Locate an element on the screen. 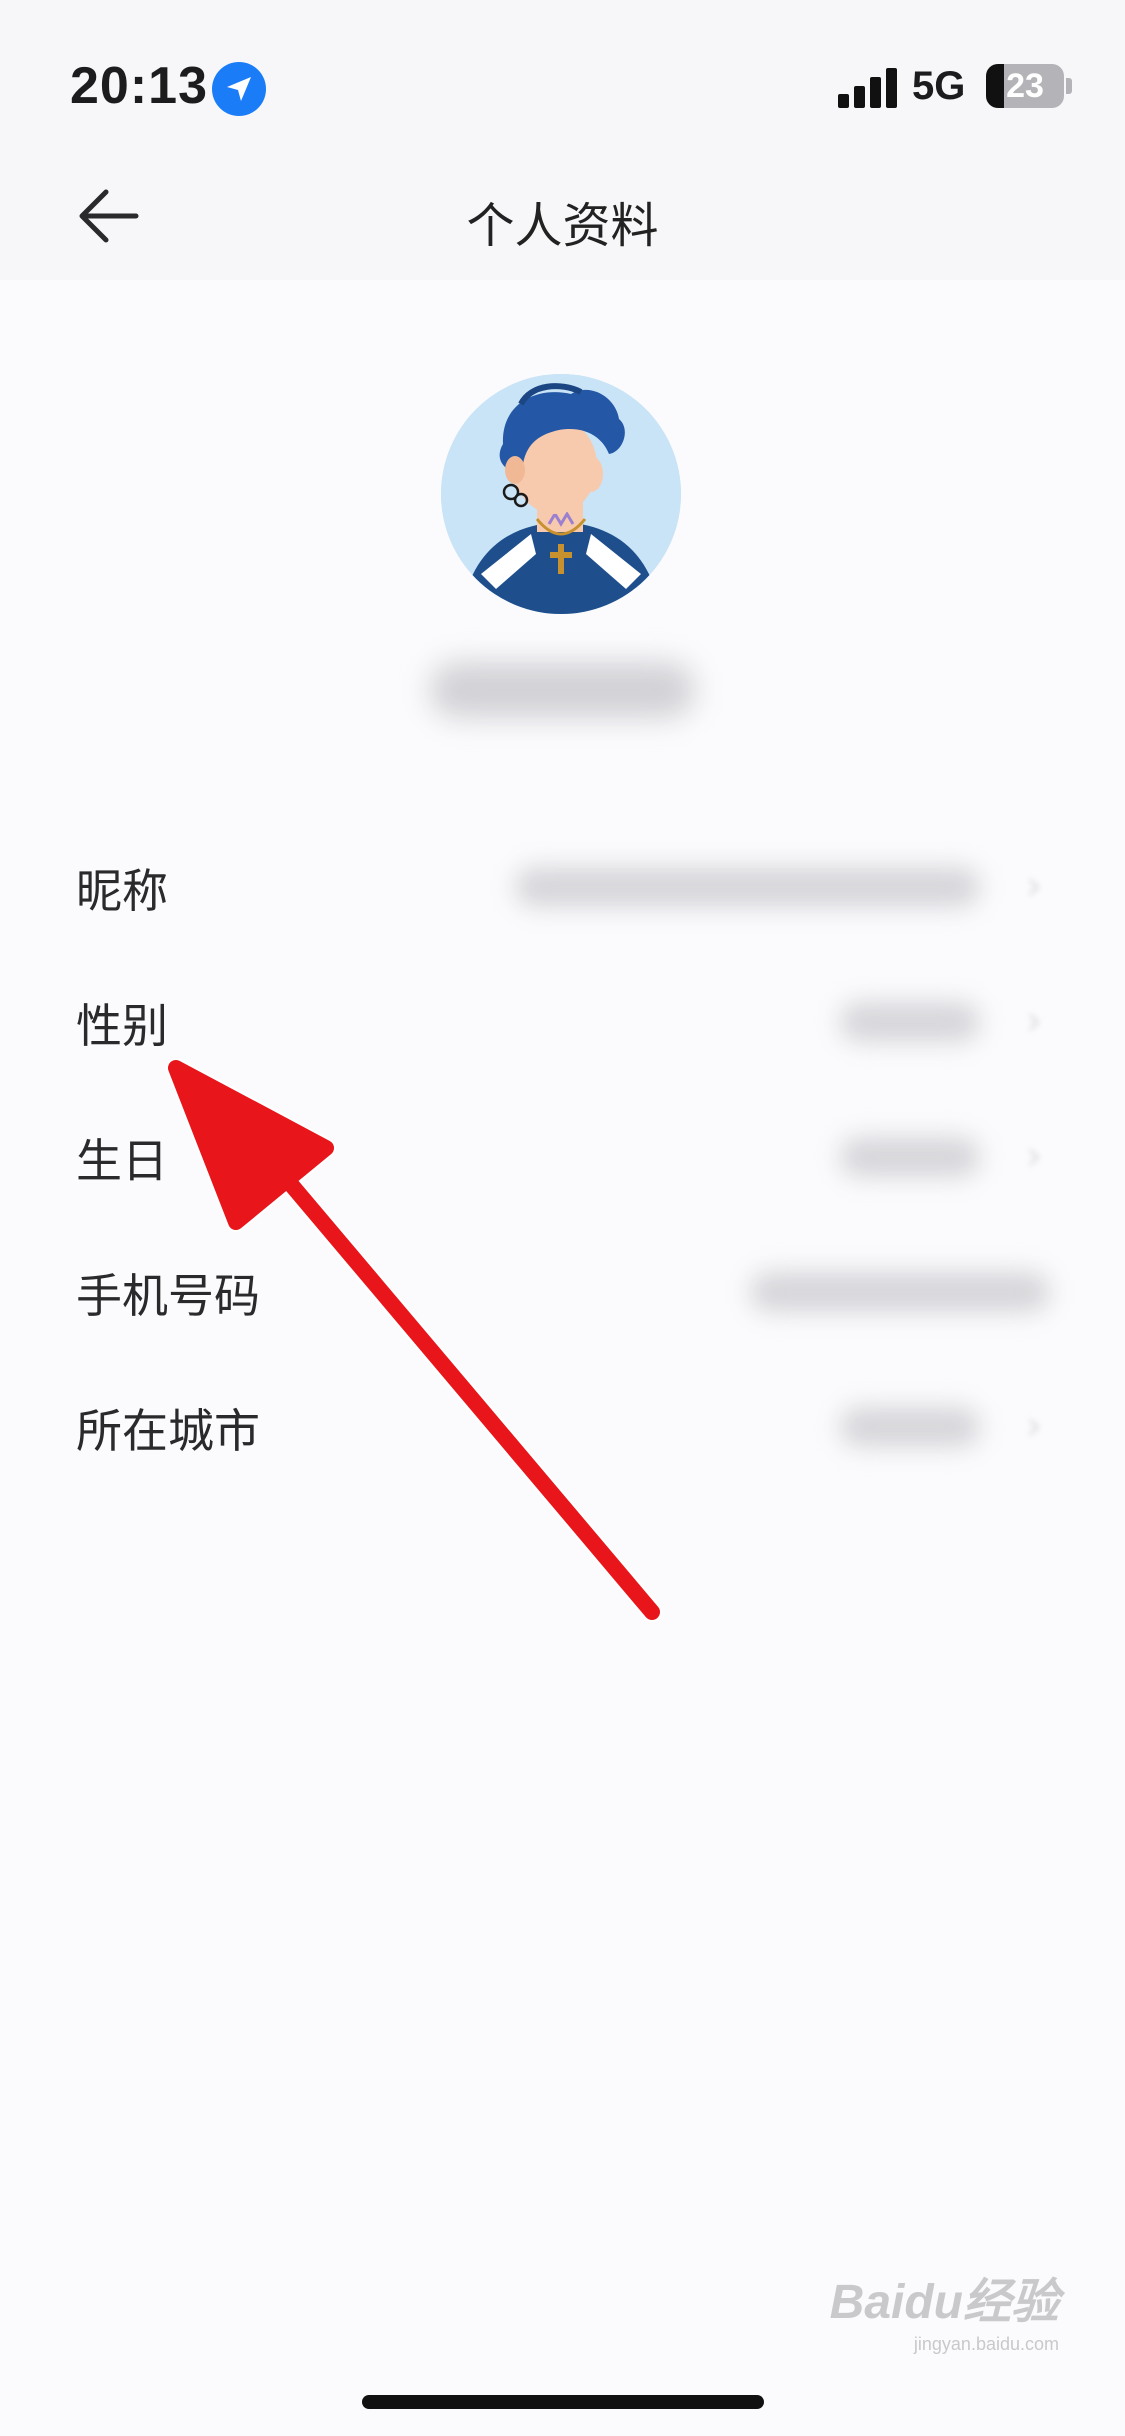 Image resolution: width=1125 pixels, height=2436 pixels. row-nickname: 昵称 › is located at coordinates (562, 882).